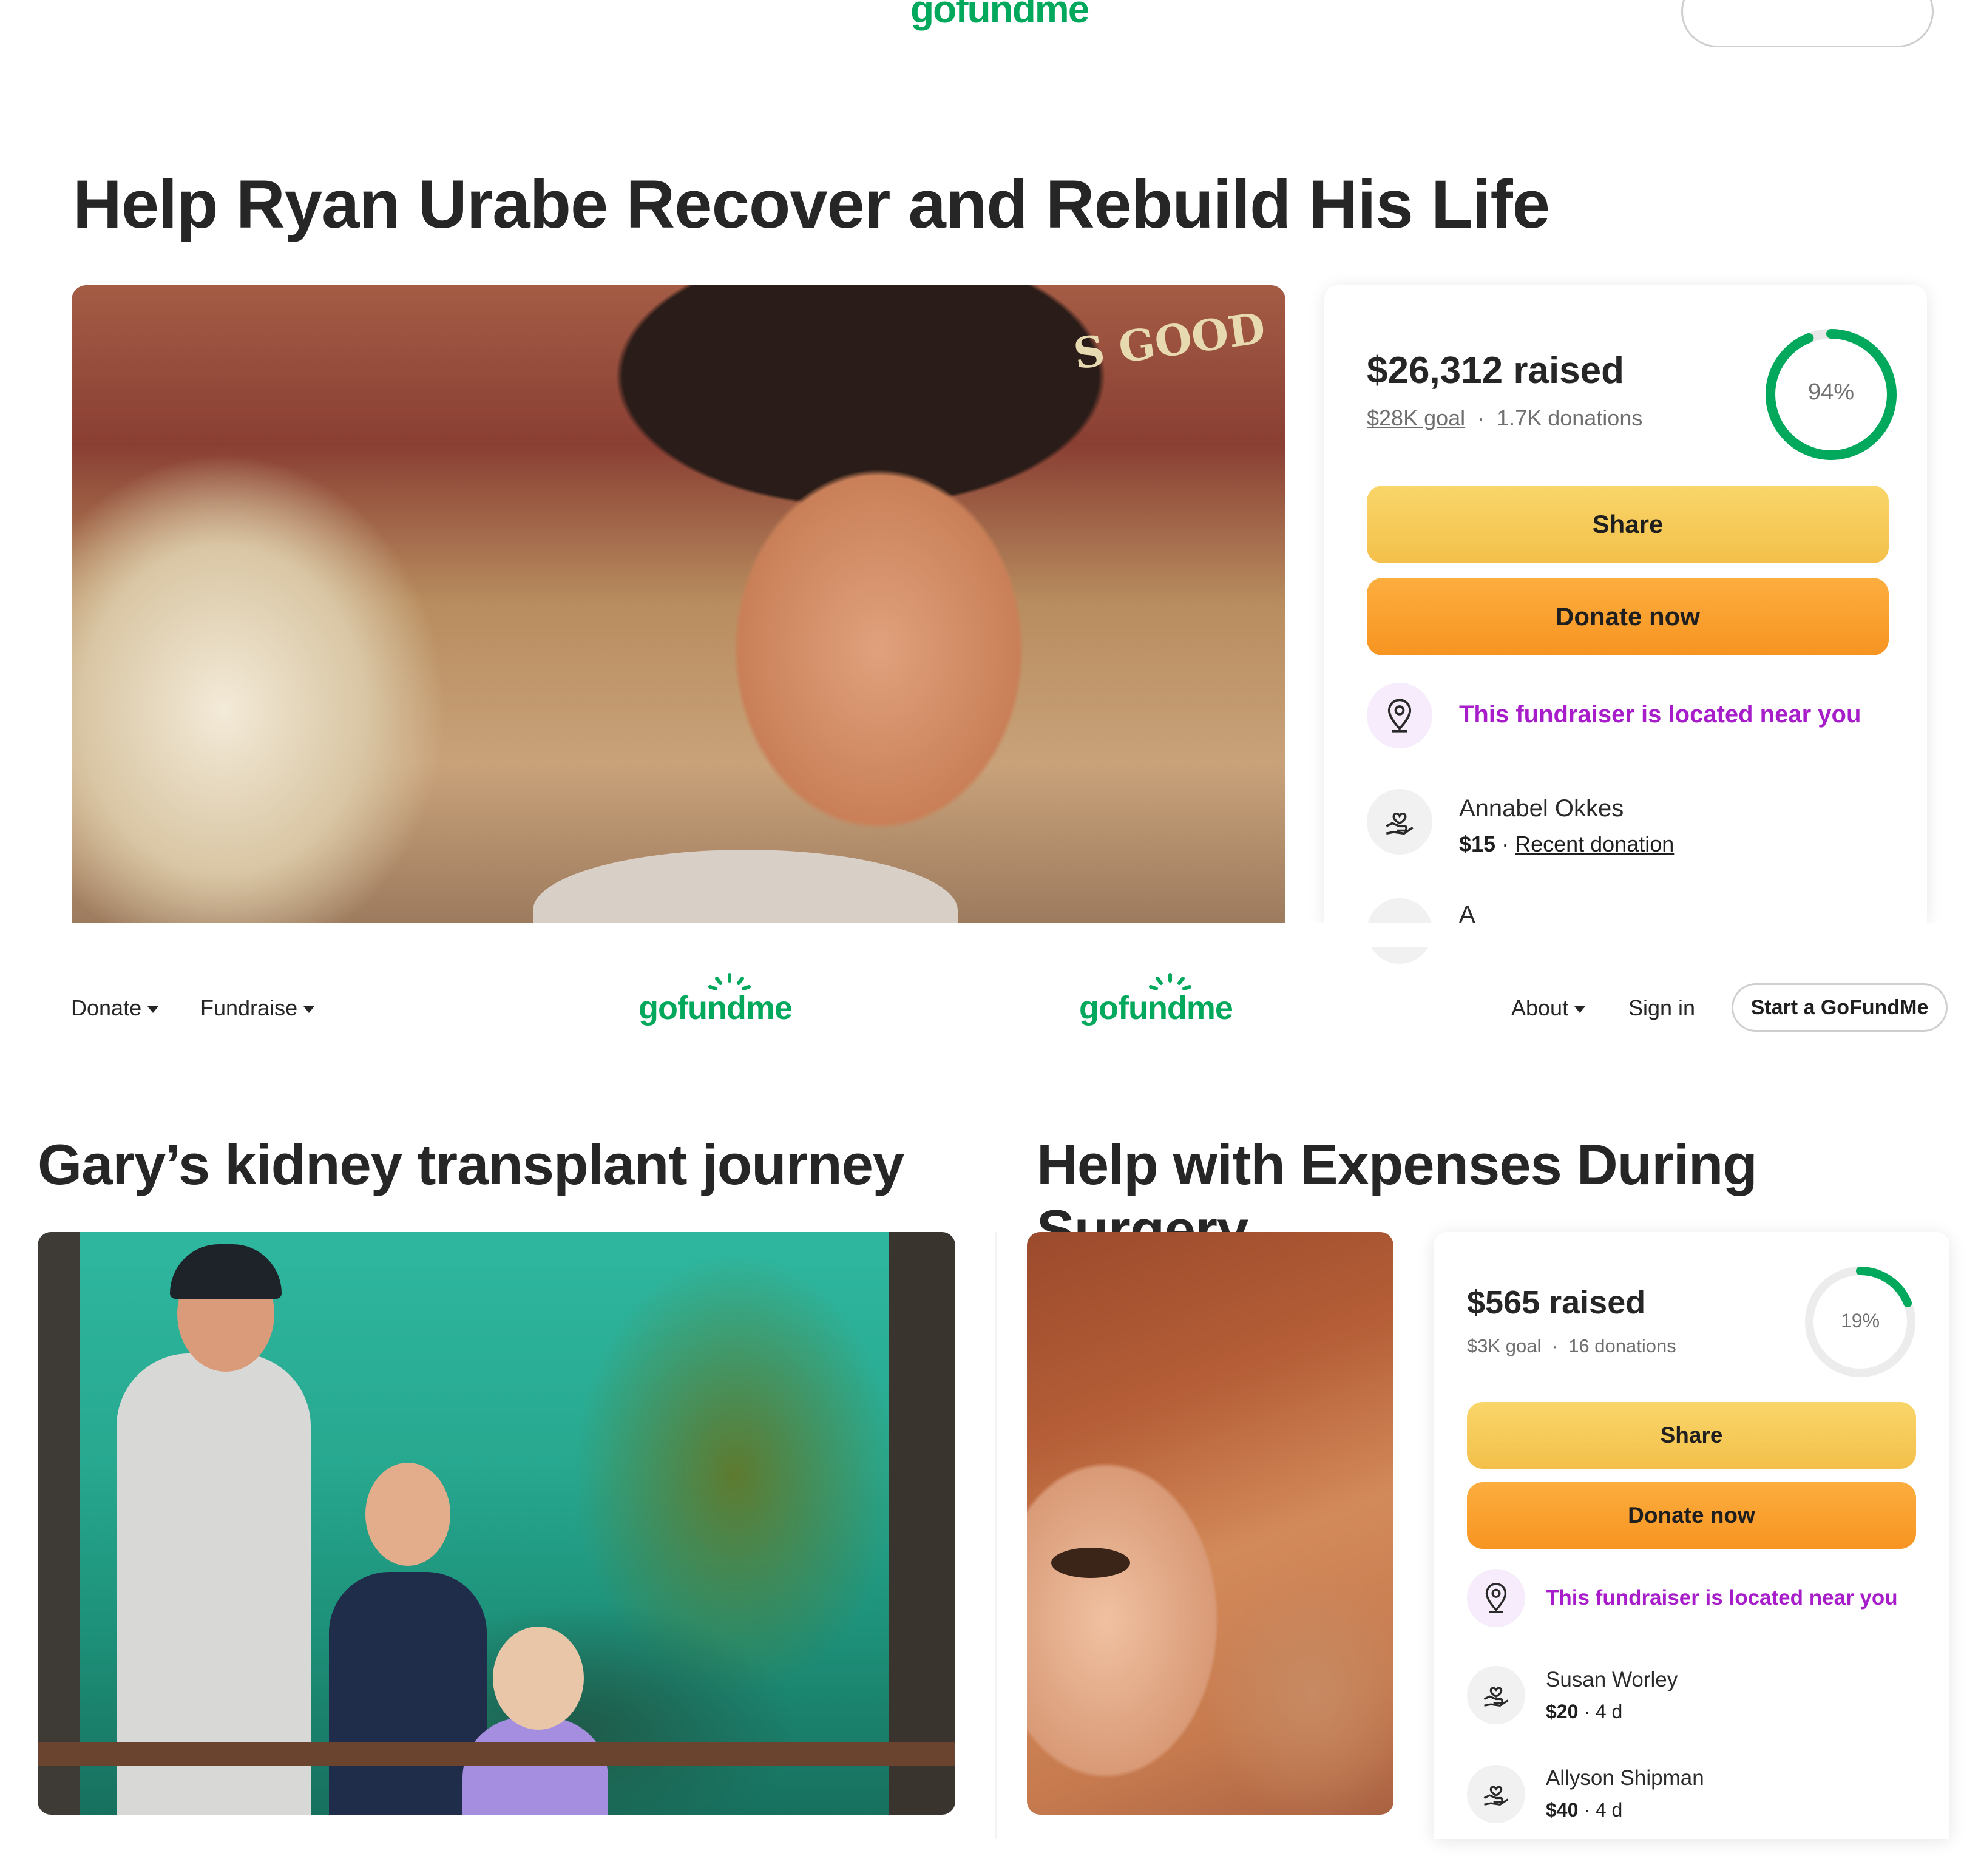  I want to click on photo-cap, so click(226, 1271).